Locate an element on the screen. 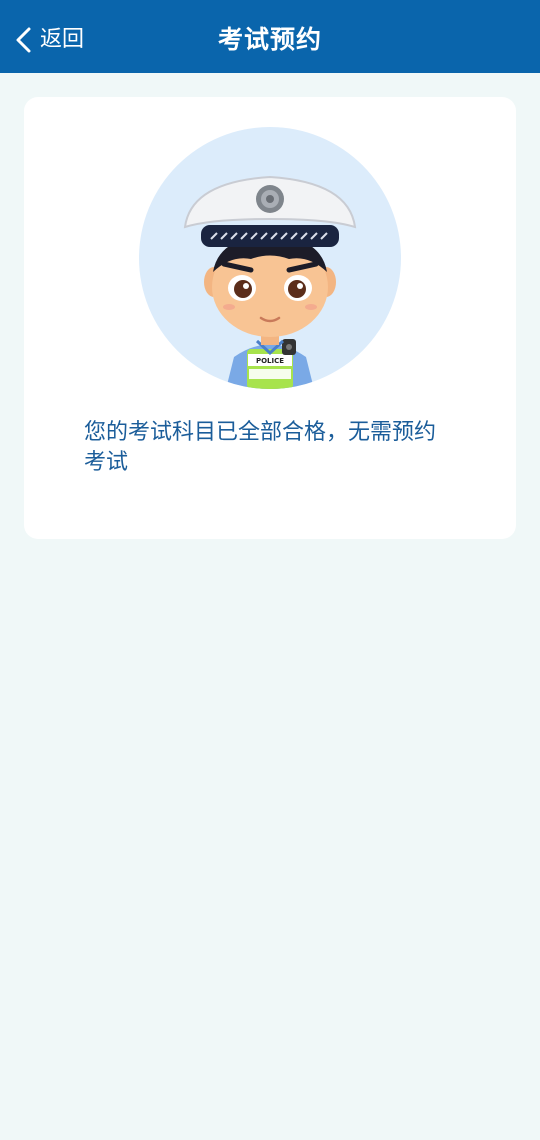  page-title: 考试预约 is located at coordinates (269, 39).